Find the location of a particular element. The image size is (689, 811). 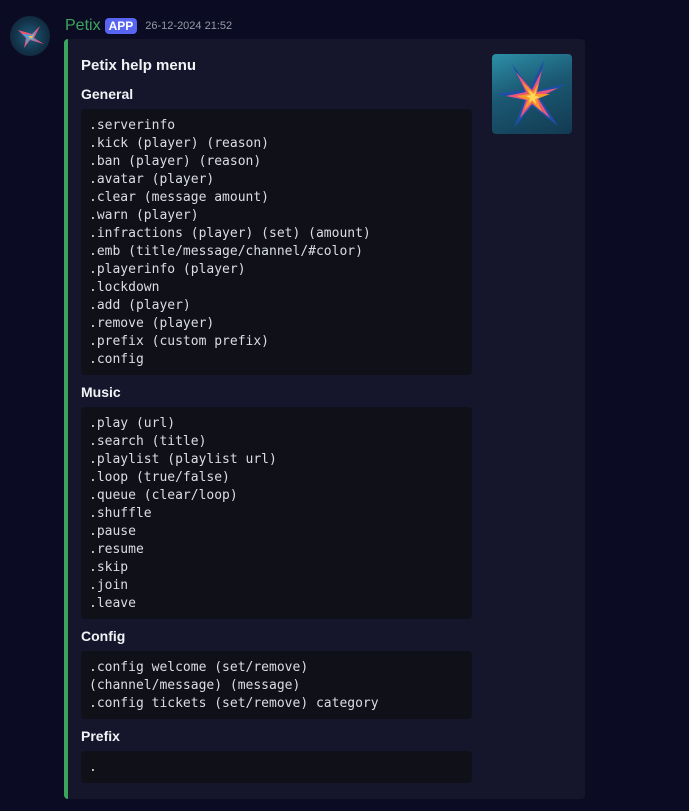

code-line: .add (player) is located at coordinates (140, 305).